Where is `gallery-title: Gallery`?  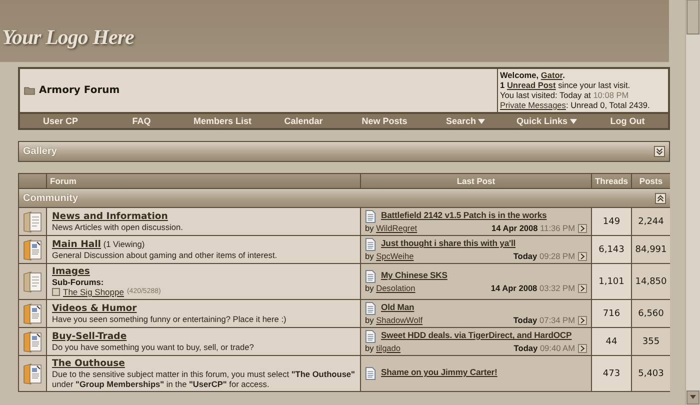 gallery-title: Gallery is located at coordinates (40, 151).